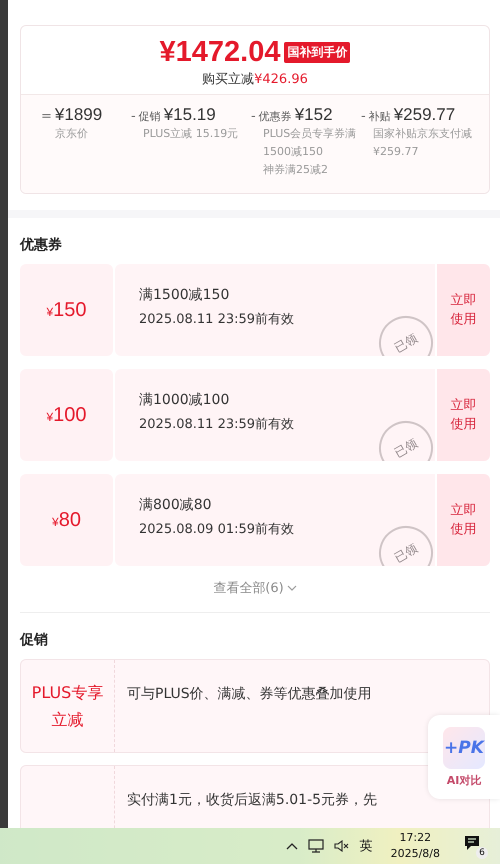 The image size is (500, 864). I want to click on section-title: 优惠券, so click(41, 245).